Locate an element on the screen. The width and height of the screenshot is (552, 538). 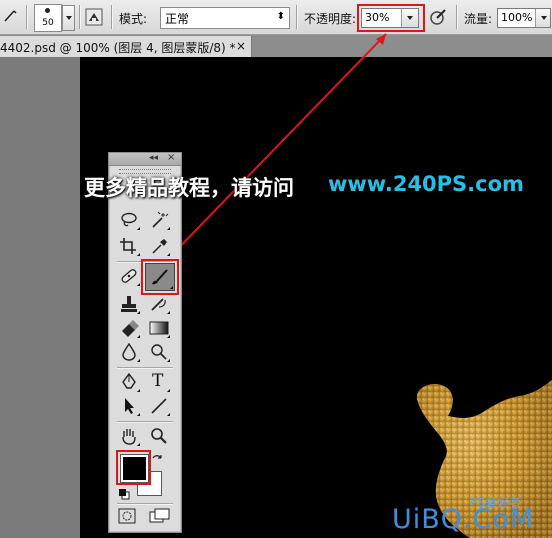
close-panel-icon: × is located at coordinates (171, 157).